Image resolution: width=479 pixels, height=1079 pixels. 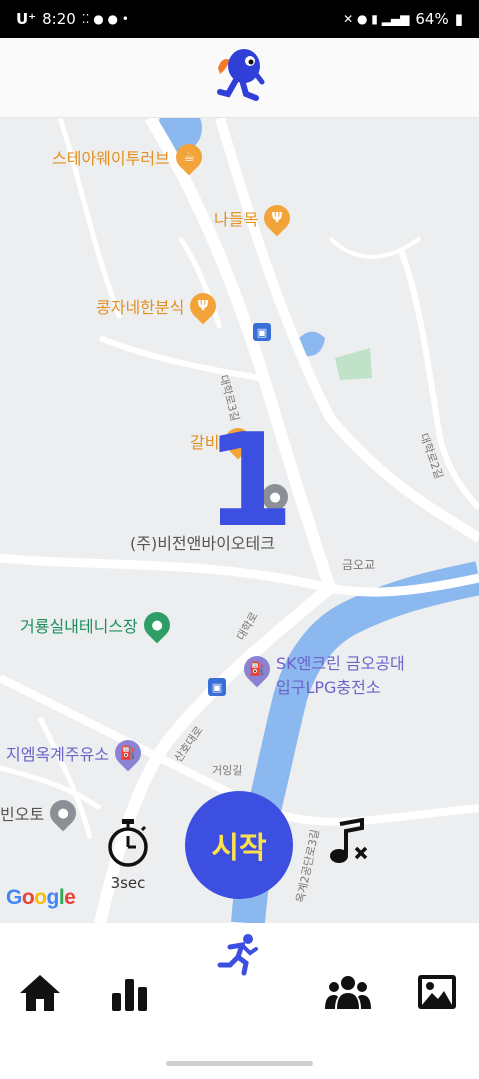 I want to click on poi-label: 콩자네한분식, so click(x=140, y=307).